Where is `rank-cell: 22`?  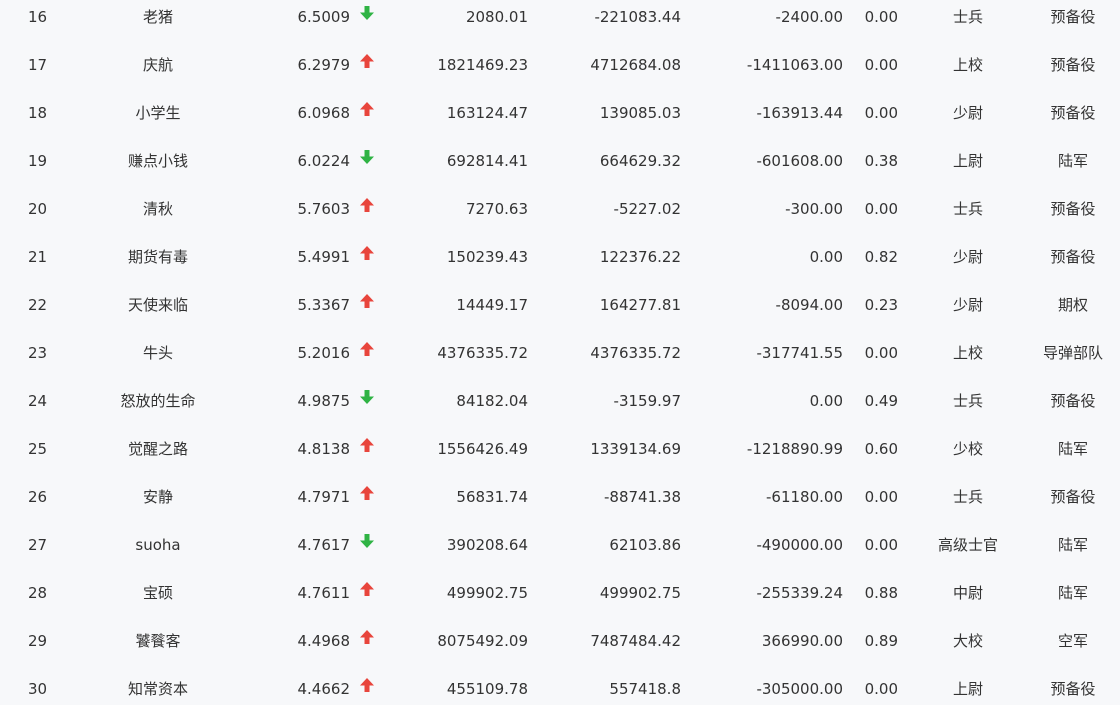 rank-cell: 22 is located at coordinates (38, 305).